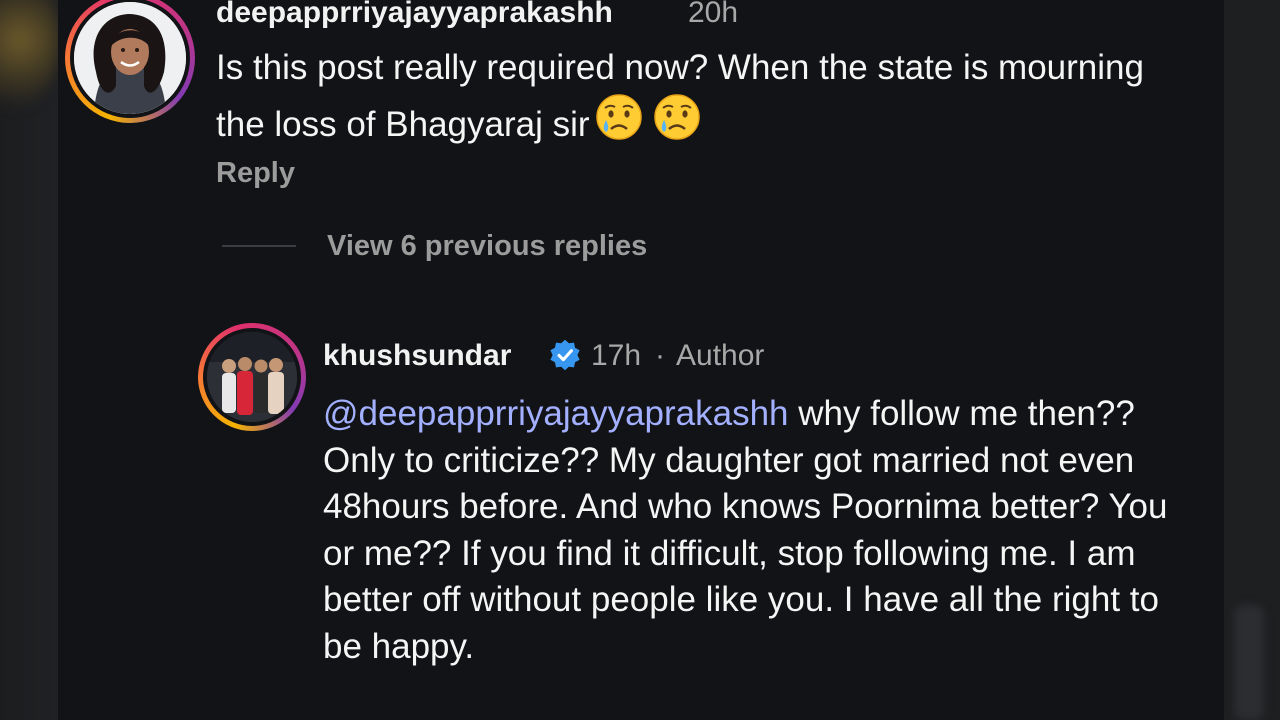 This screenshot has width=1280, height=720. Describe the element at coordinates (414, 15) in the screenshot. I see `comment1-username: deepapprriyajayyaprakashh` at that location.